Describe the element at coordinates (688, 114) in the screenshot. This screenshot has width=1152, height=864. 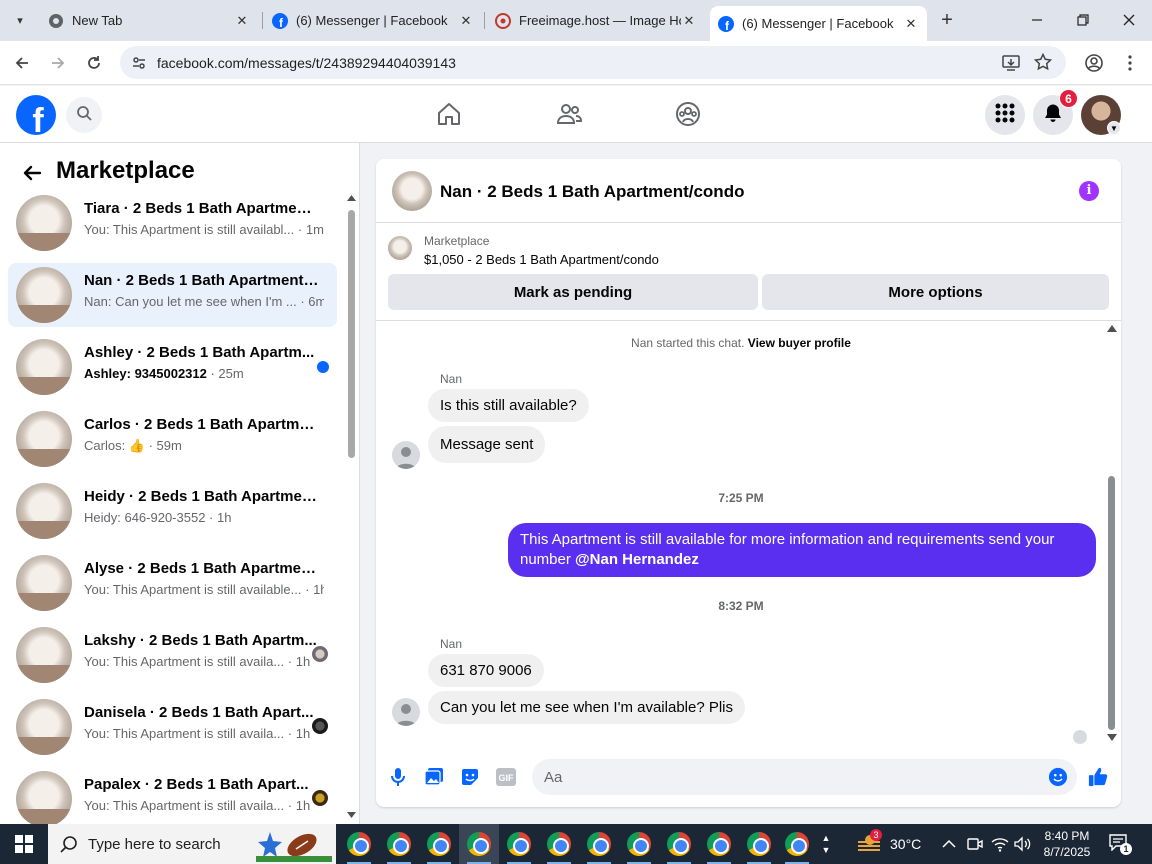
I see `groups-icon` at that location.